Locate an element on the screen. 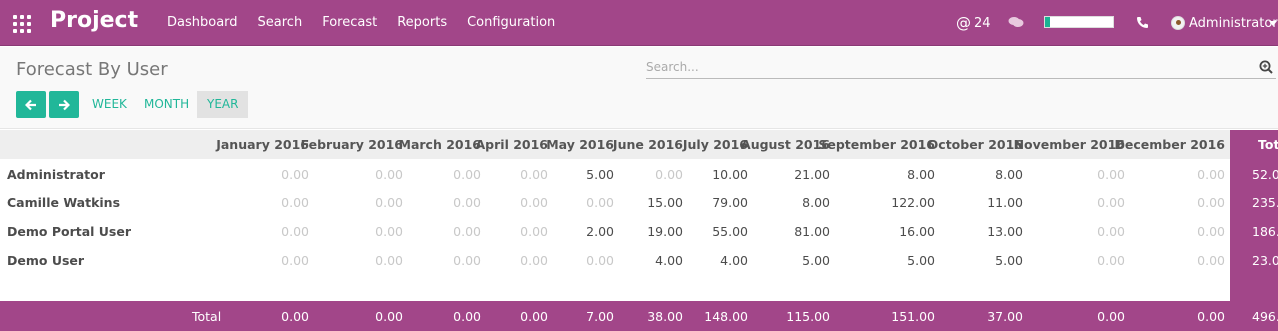 The image size is (1278, 331). menu-item-configuration: Configuration is located at coordinates (511, 23).